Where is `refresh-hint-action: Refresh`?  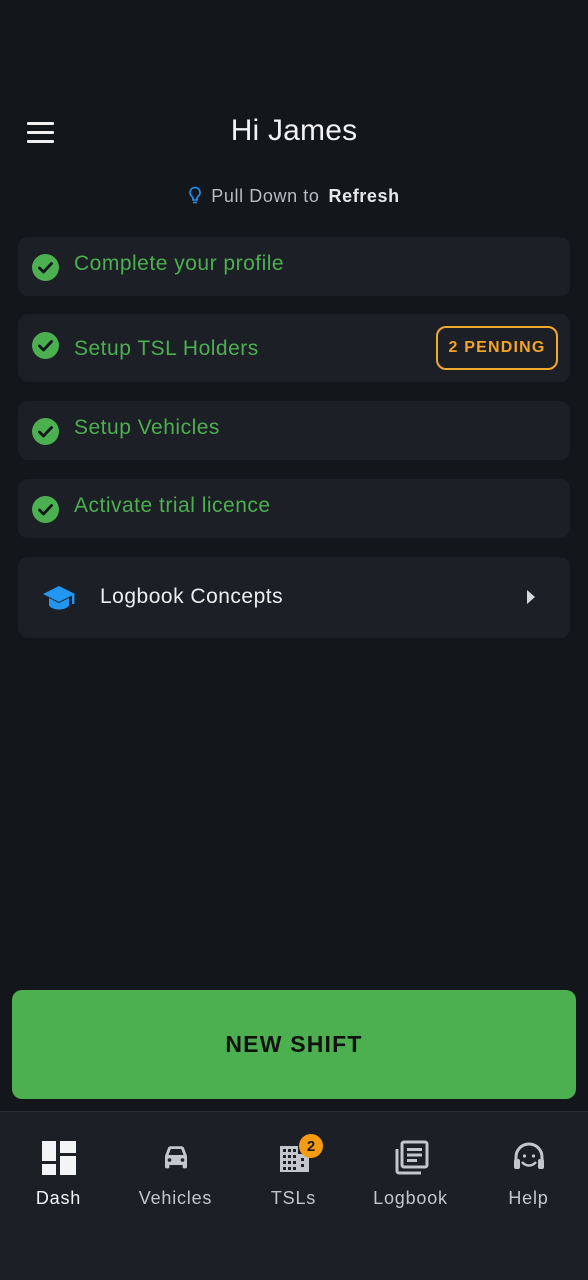
refresh-hint-action: Refresh is located at coordinates (364, 195).